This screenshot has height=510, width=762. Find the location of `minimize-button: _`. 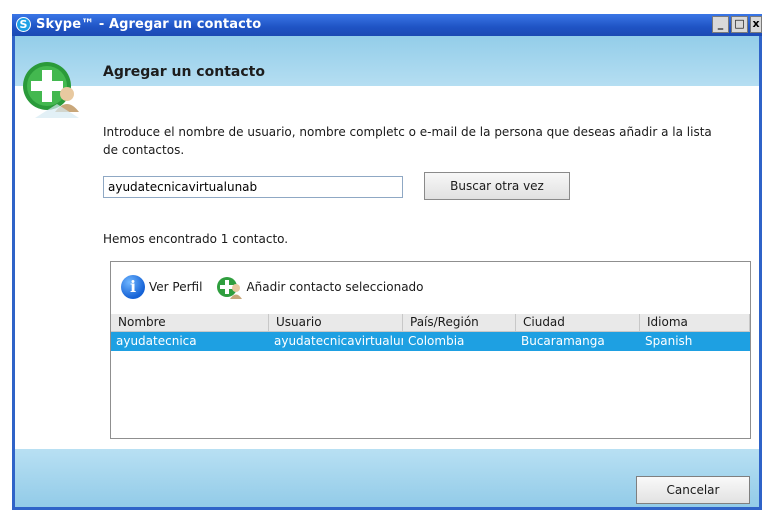

minimize-button: _ is located at coordinates (720, 24).